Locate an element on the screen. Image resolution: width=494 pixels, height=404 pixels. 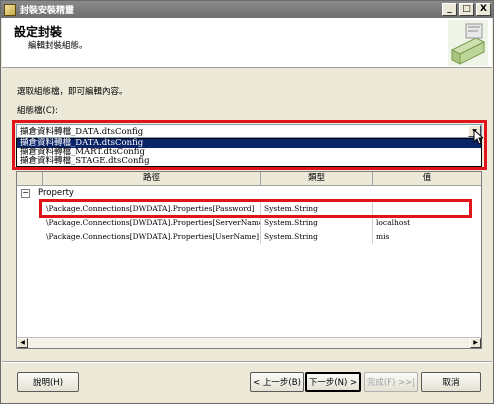
grid-corner-cell is located at coordinates (30, 179).